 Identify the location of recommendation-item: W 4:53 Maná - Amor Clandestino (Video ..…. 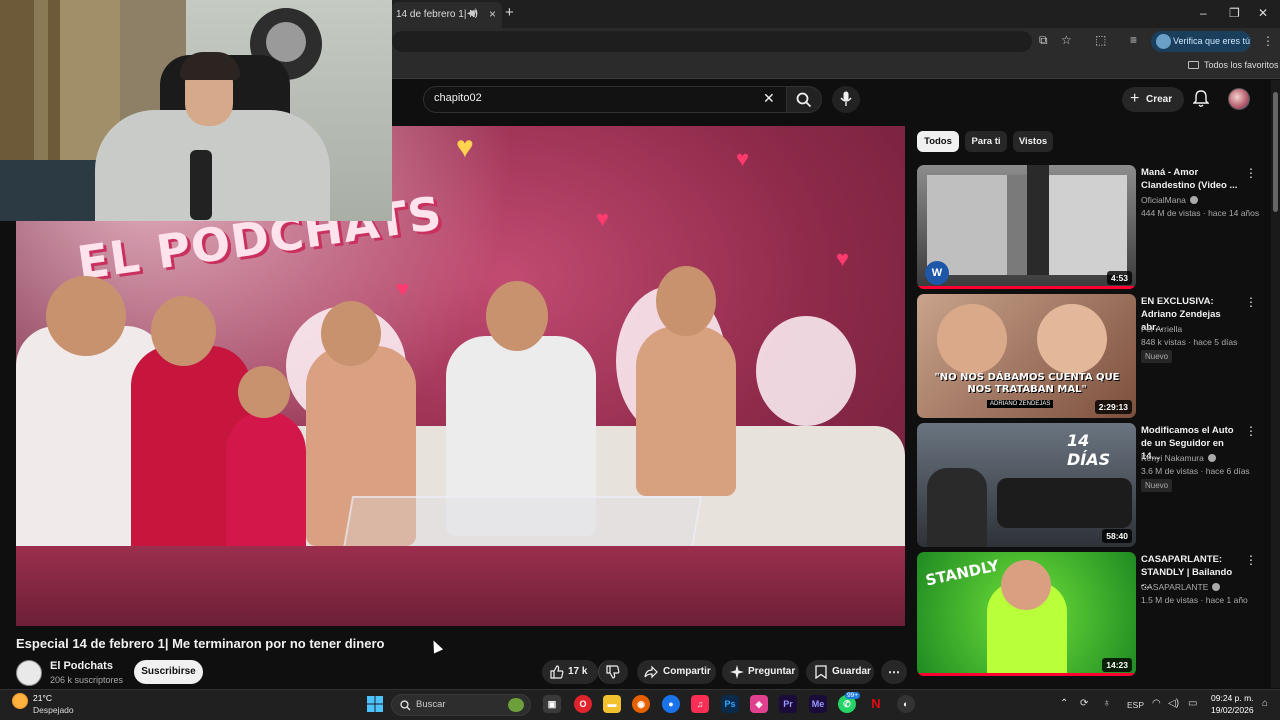
(1092, 227).